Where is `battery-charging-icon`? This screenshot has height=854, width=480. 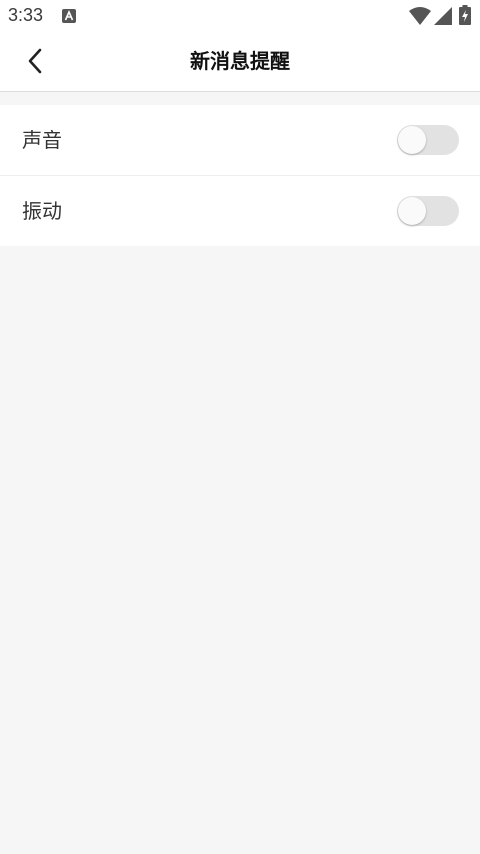 battery-charging-icon is located at coordinates (465, 15).